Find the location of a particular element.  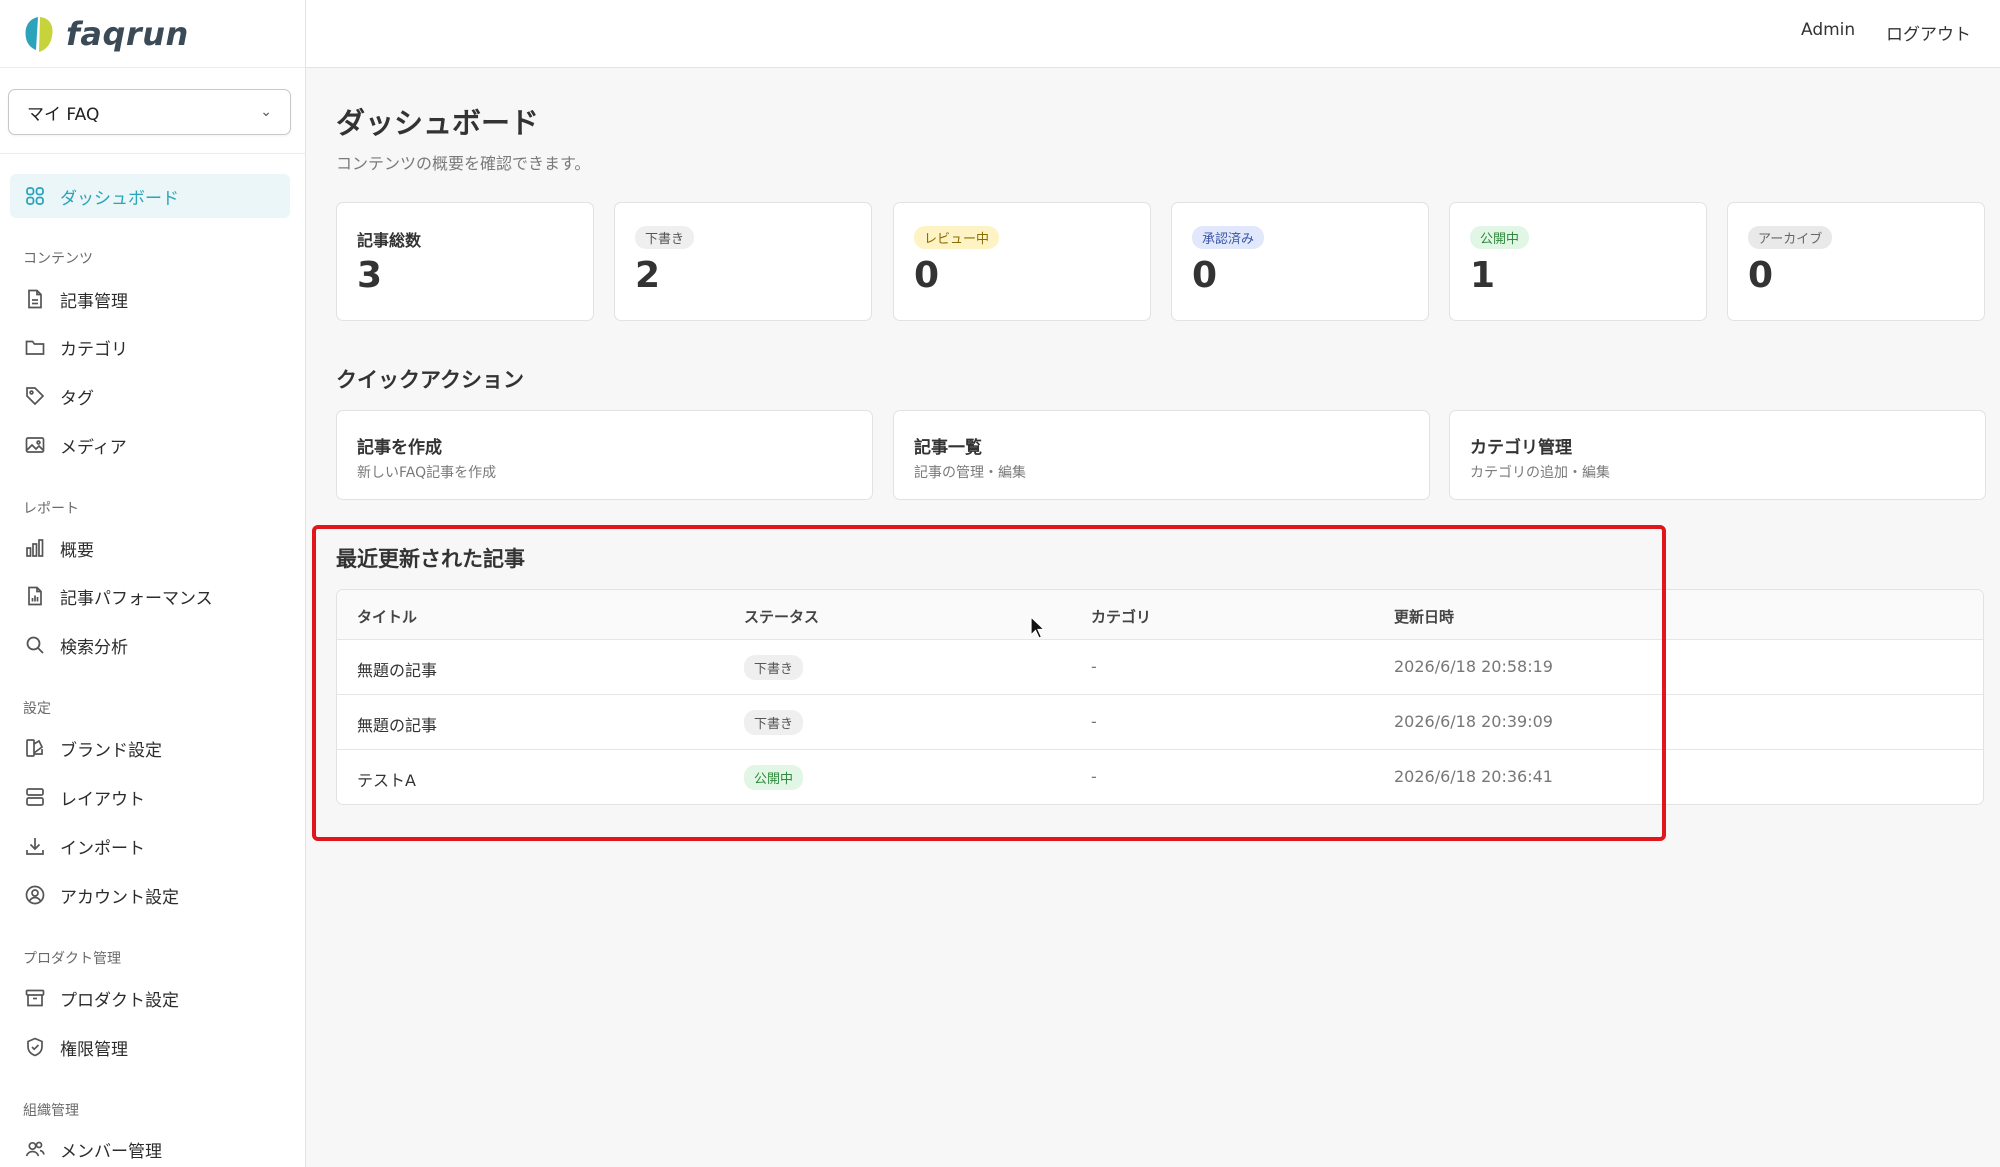

sidebar-item-label: カテゴリ is located at coordinates (94, 349).